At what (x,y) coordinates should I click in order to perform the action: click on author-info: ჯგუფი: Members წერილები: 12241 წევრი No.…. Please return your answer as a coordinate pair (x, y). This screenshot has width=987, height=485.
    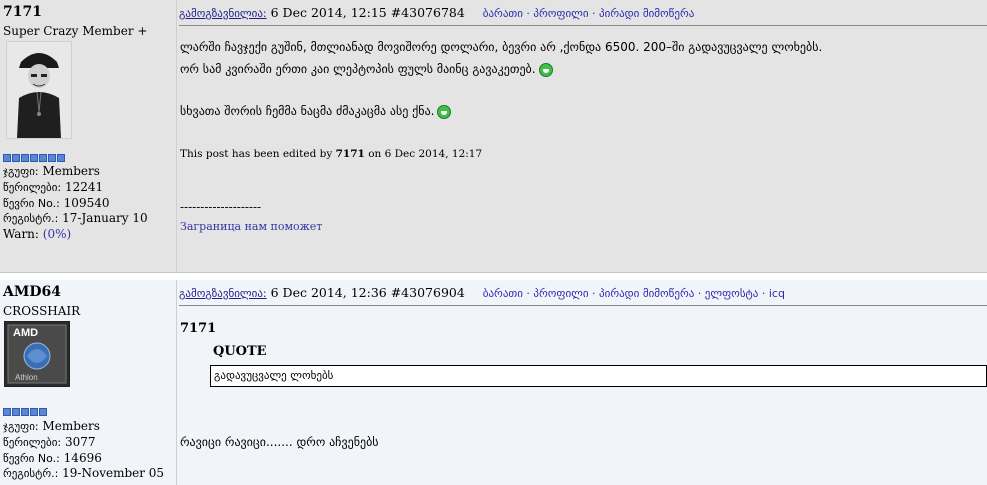
    Looking at the image, I should click on (75, 203).